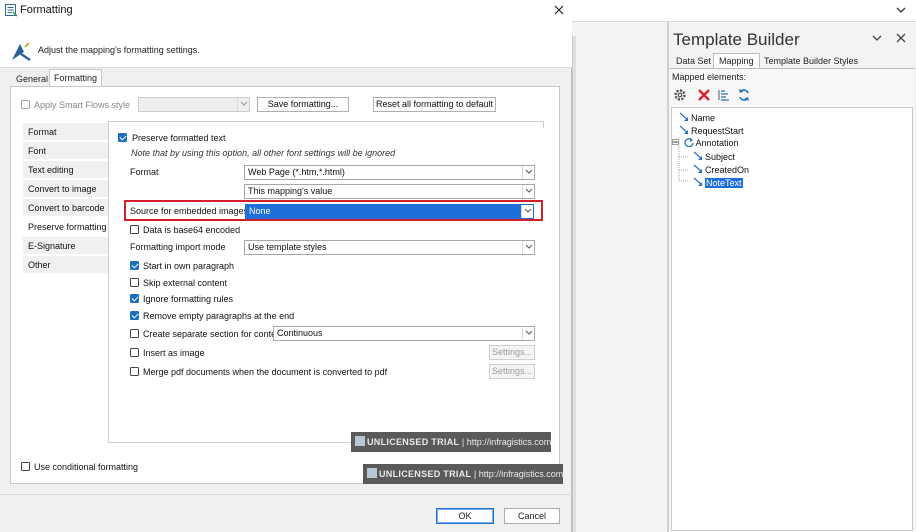 This screenshot has width=916, height=532. Describe the element at coordinates (434, 104) in the screenshot. I see `reset-formatting-button: Reset all formatting to default` at that location.